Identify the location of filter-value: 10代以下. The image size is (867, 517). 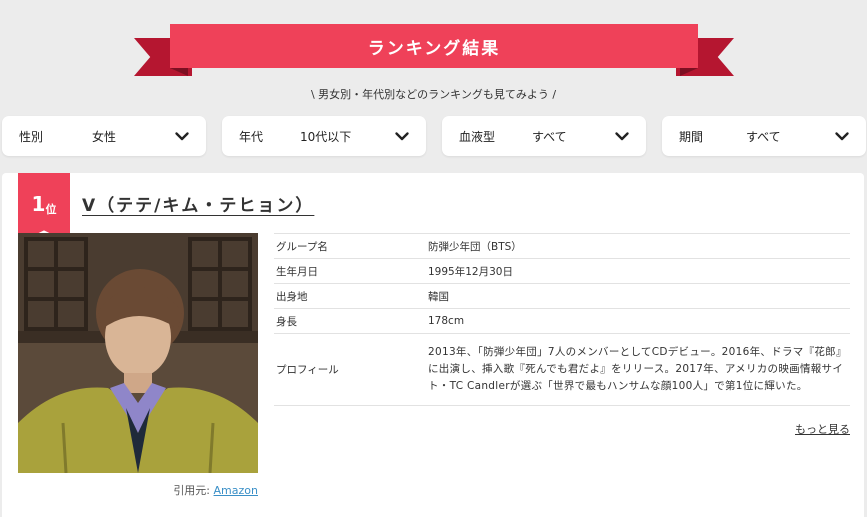
(326, 136).